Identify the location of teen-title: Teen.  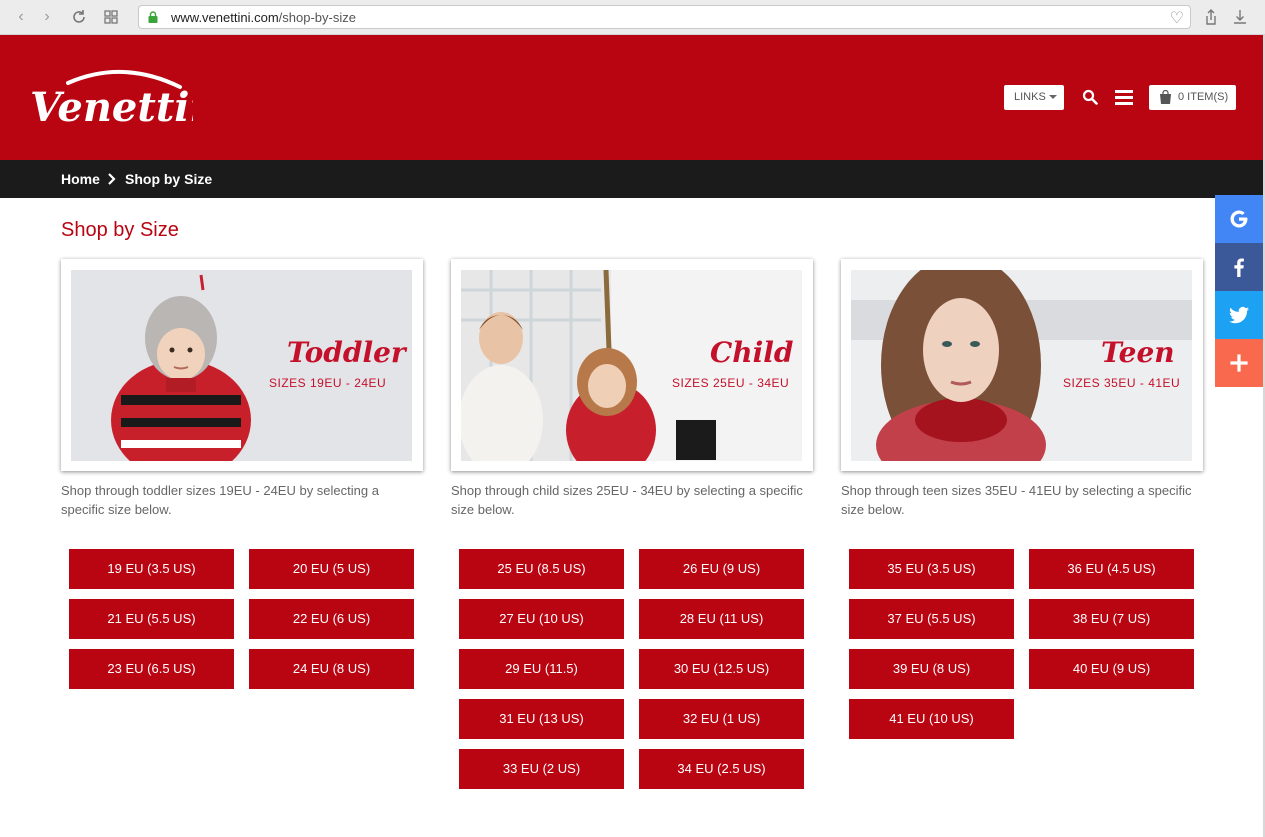
(1138, 352).